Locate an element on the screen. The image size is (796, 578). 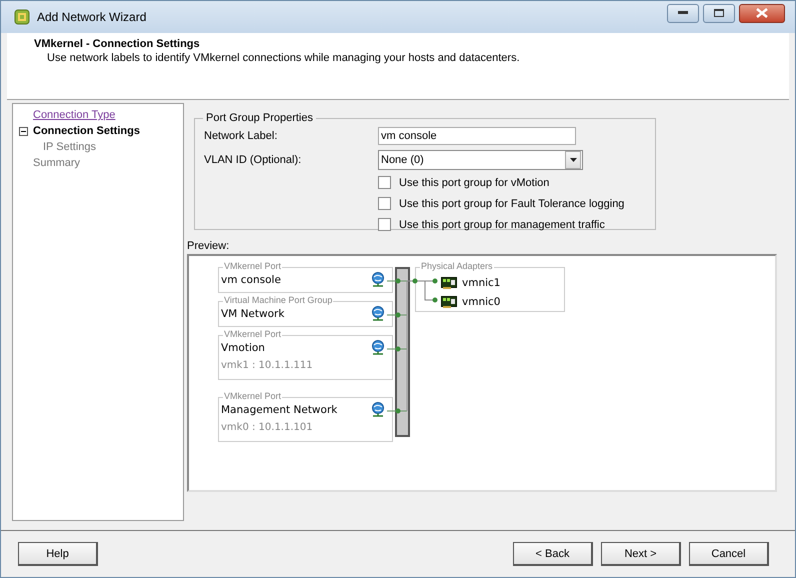
port-group-name: VM Network is located at coordinates (252, 314).